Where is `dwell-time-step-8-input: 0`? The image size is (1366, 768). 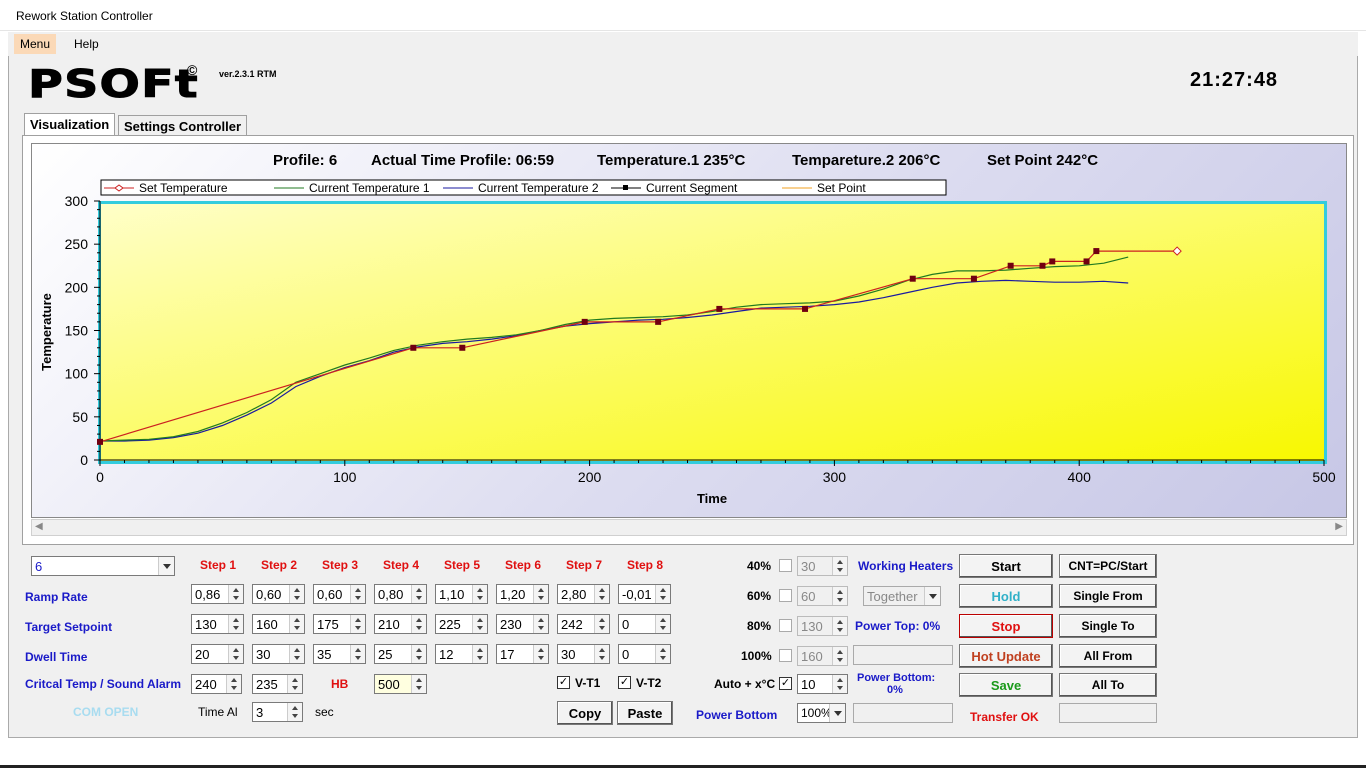 dwell-time-step-8-input: 0 is located at coordinates (644, 654).